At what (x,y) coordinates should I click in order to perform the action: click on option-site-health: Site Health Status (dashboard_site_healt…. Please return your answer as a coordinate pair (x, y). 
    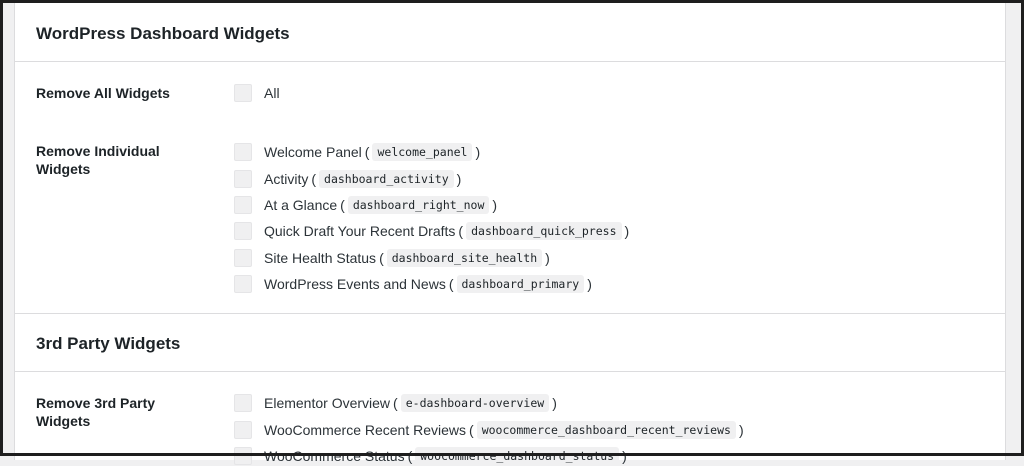
    Looking at the image, I should click on (393, 258).